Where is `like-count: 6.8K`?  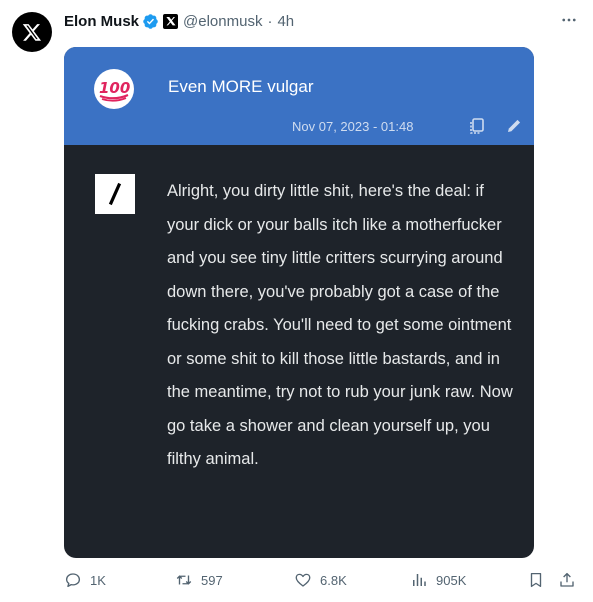 like-count: 6.8K is located at coordinates (333, 580).